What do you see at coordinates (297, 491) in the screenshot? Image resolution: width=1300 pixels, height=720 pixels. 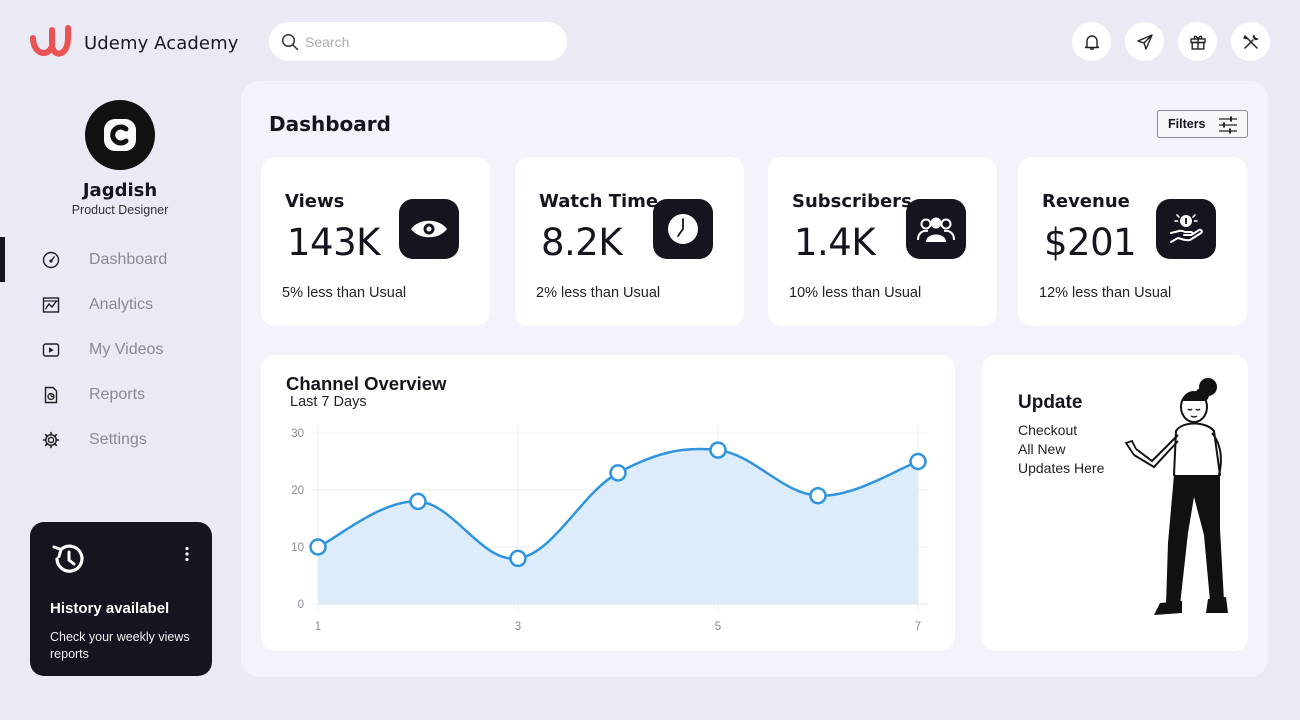 I see `y-tick-label: 20` at bounding box center [297, 491].